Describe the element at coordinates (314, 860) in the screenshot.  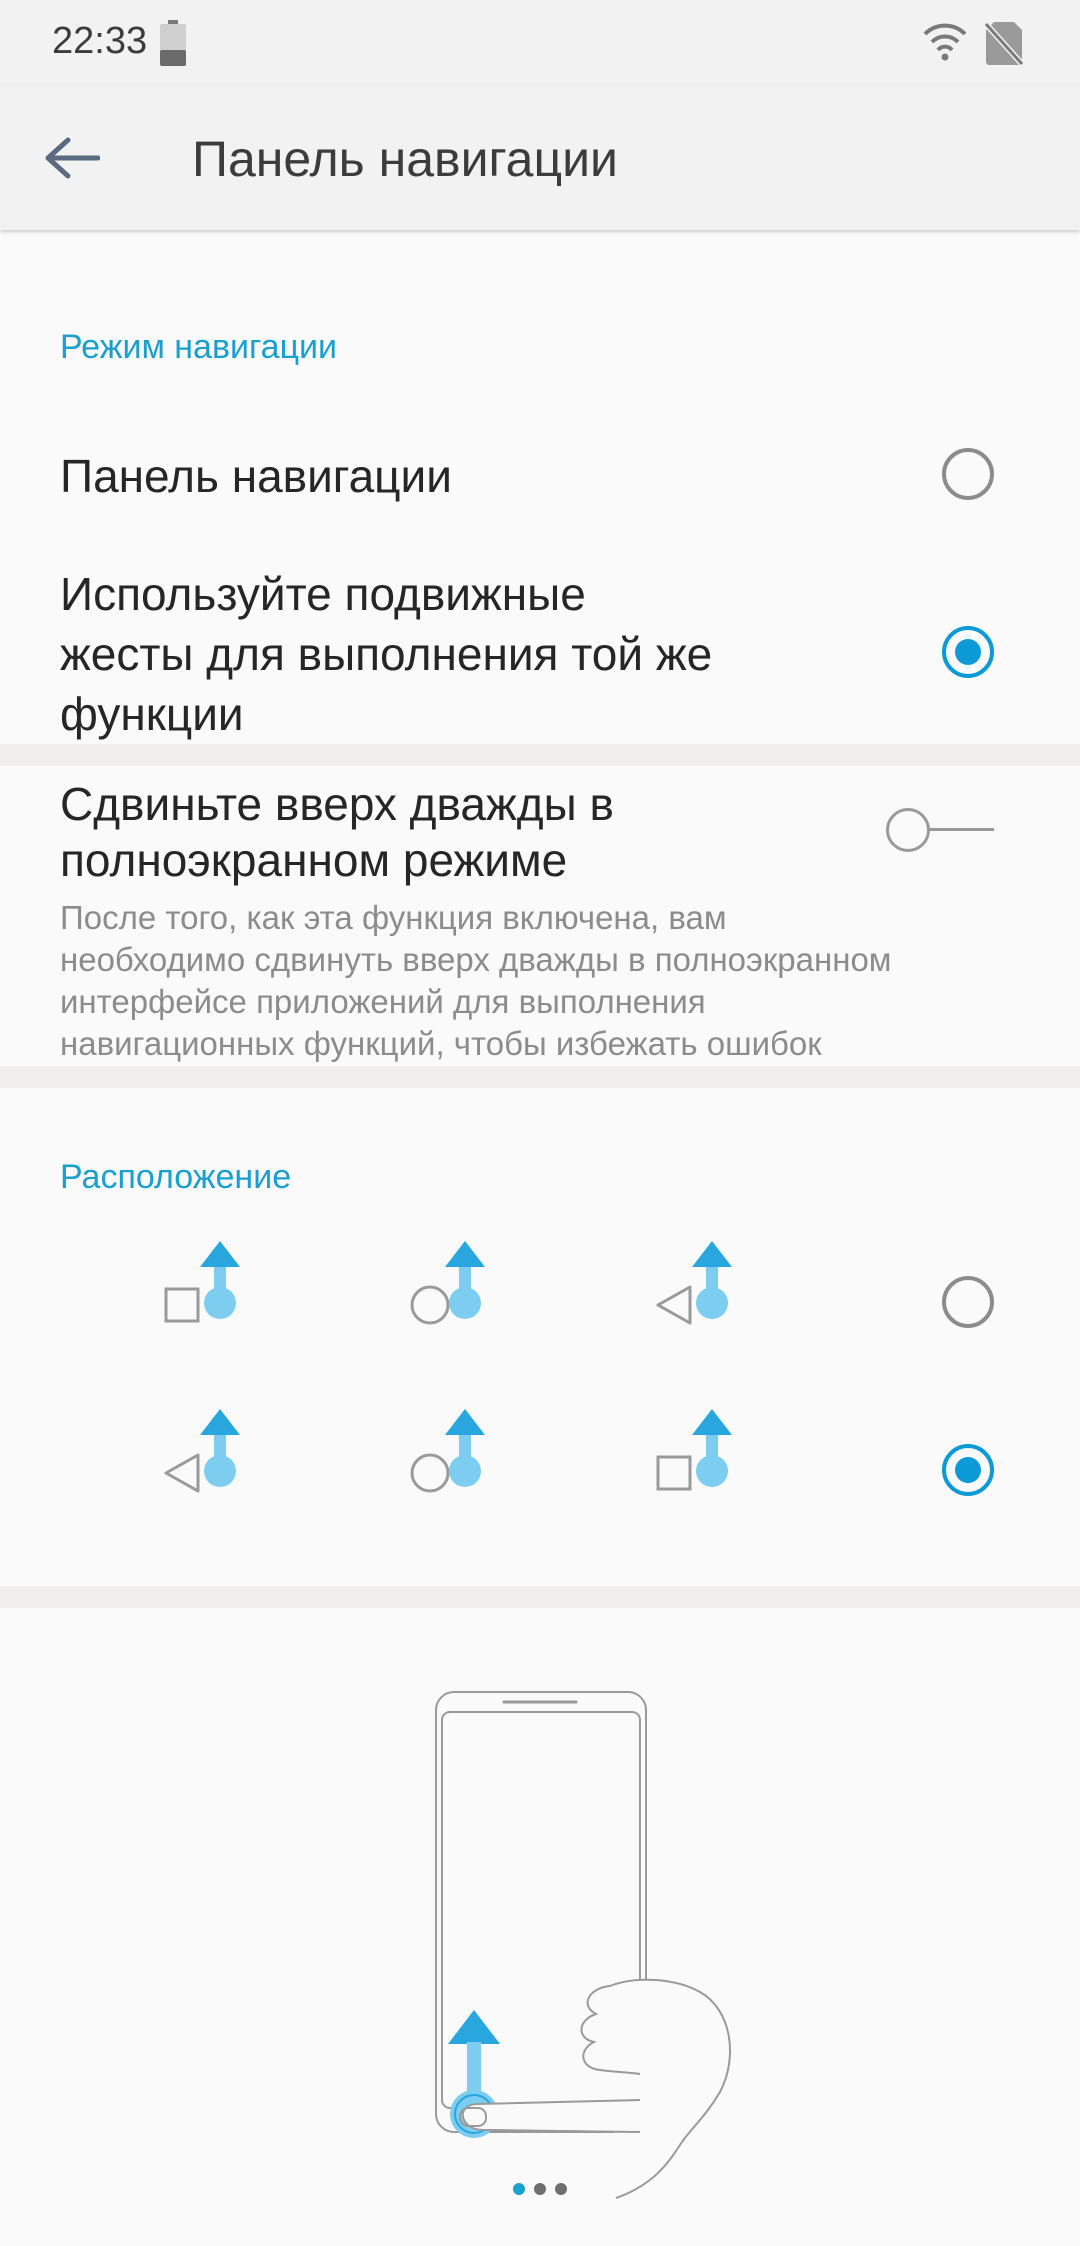
I see `swipe-twice-title-line-2: полноэкранном режиме` at that location.